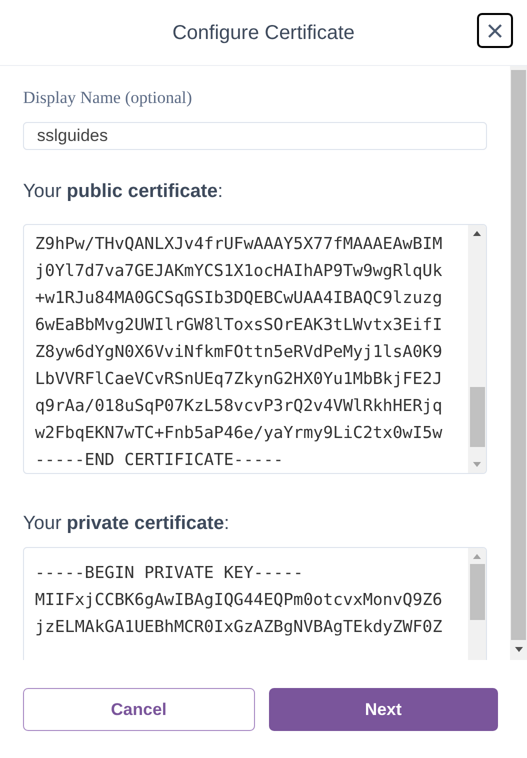 The image size is (527, 758). What do you see at coordinates (255, 136) in the screenshot?
I see `display-name-field: sslguides` at bounding box center [255, 136].